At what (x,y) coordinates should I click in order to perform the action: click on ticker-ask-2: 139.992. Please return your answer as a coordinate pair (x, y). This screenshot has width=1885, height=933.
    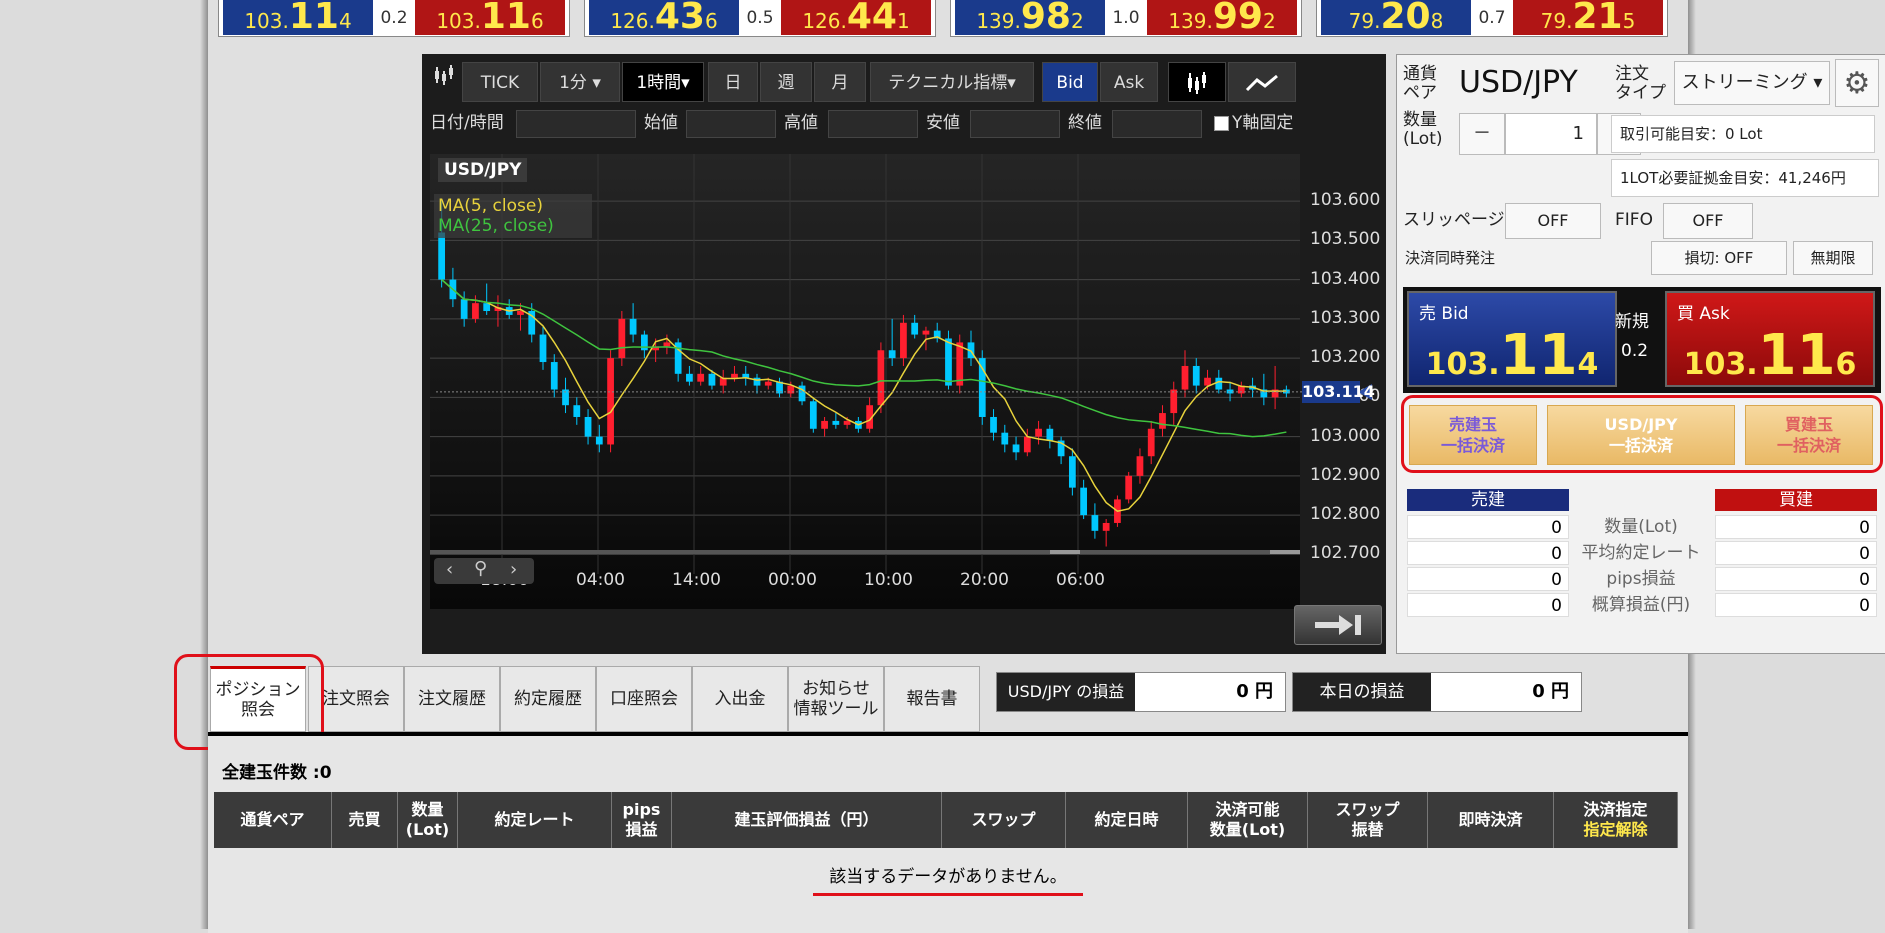
    Looking at the image, I should click on (1222, 17).